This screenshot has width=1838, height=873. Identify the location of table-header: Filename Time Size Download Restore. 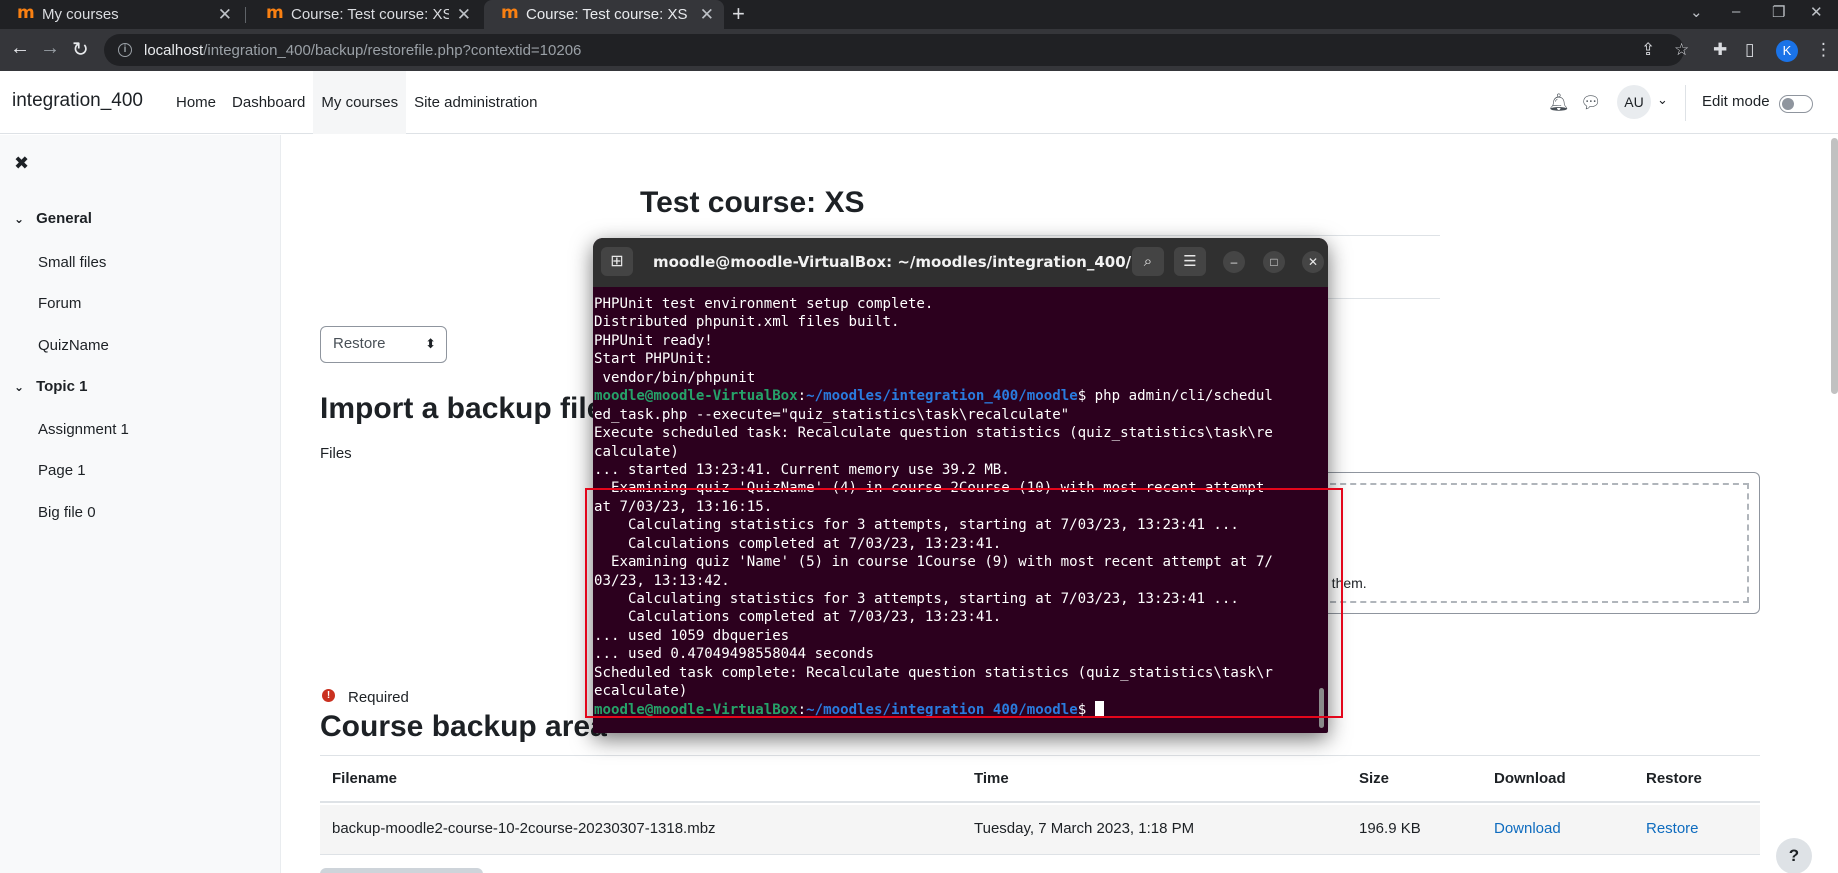
(1040, 779).